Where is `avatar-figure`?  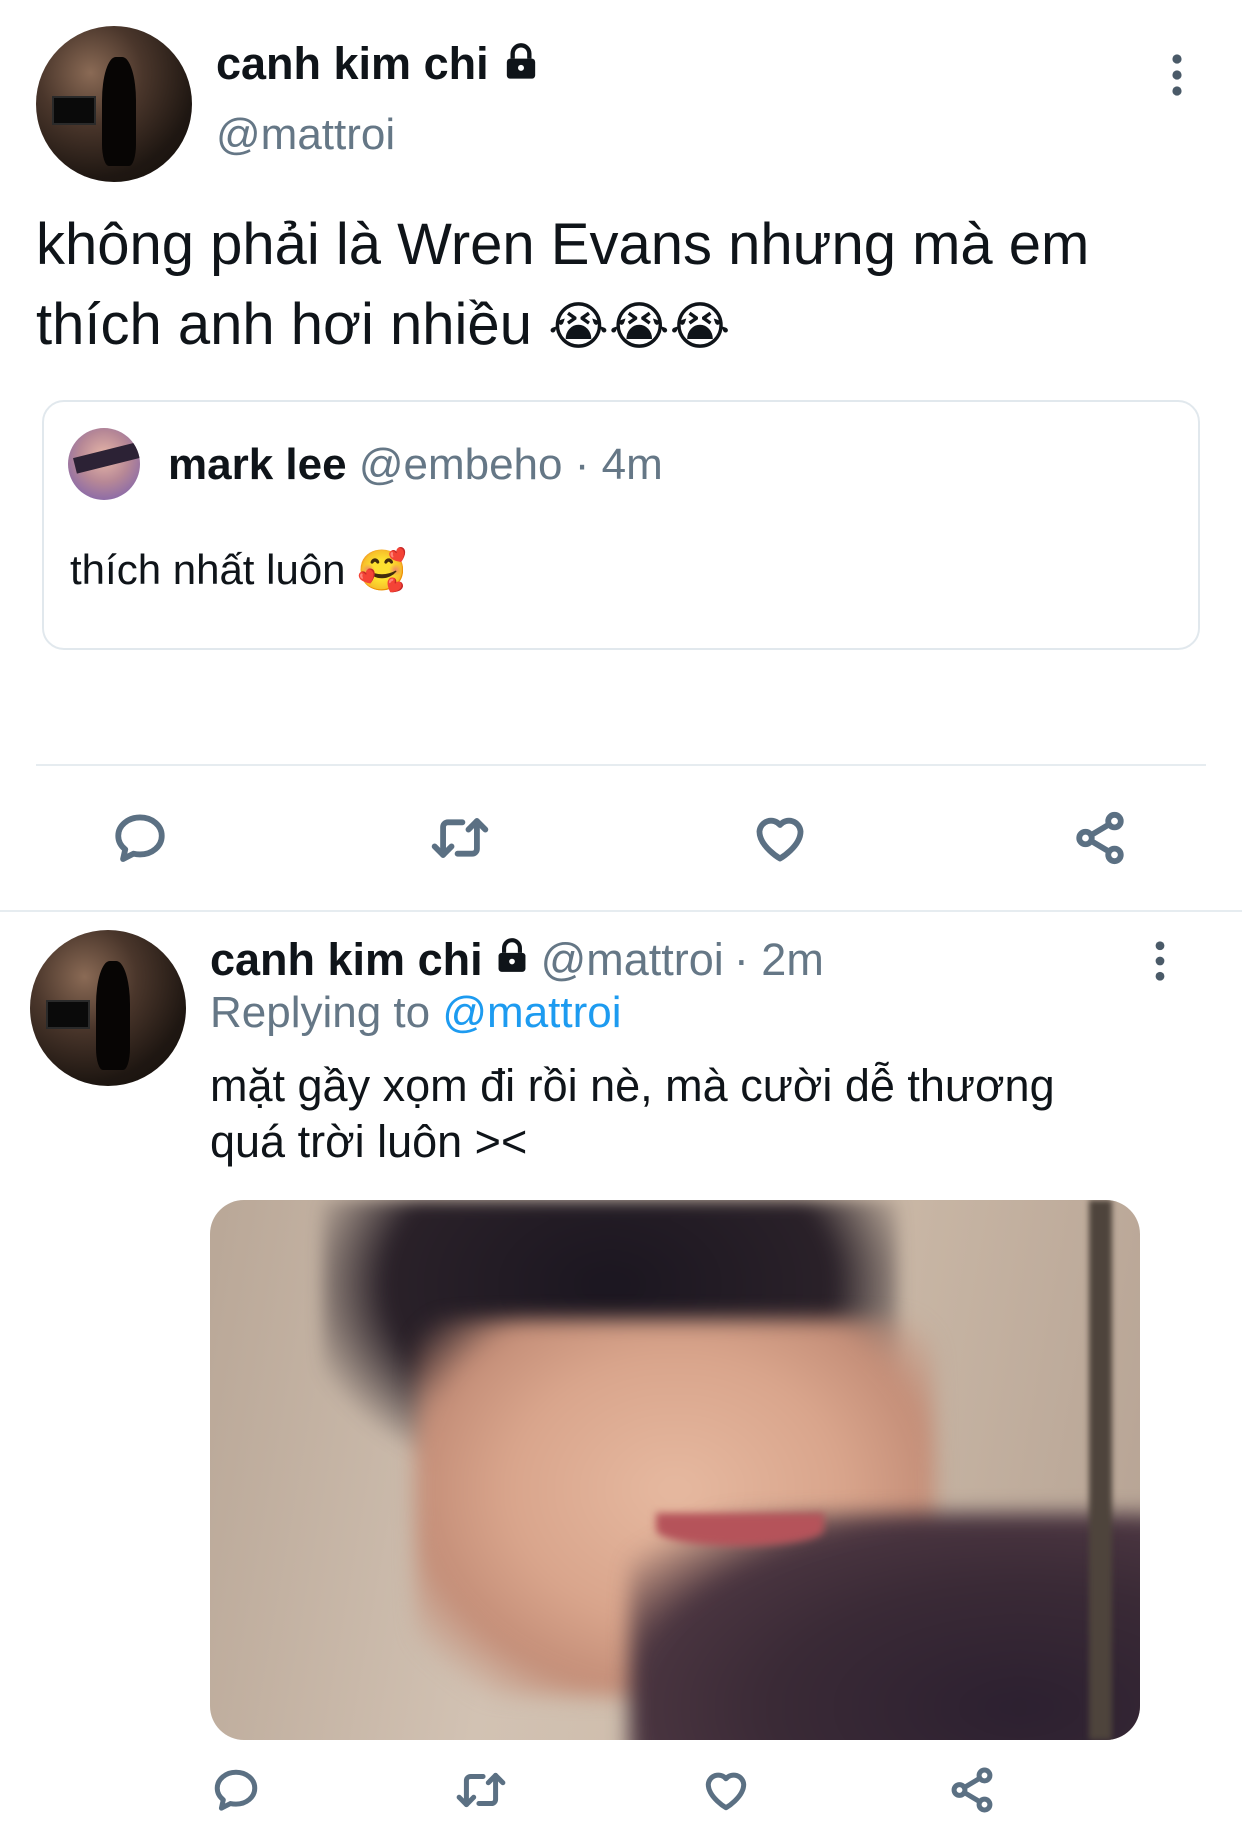
avatar-figure is located at coordinates (118, 112).